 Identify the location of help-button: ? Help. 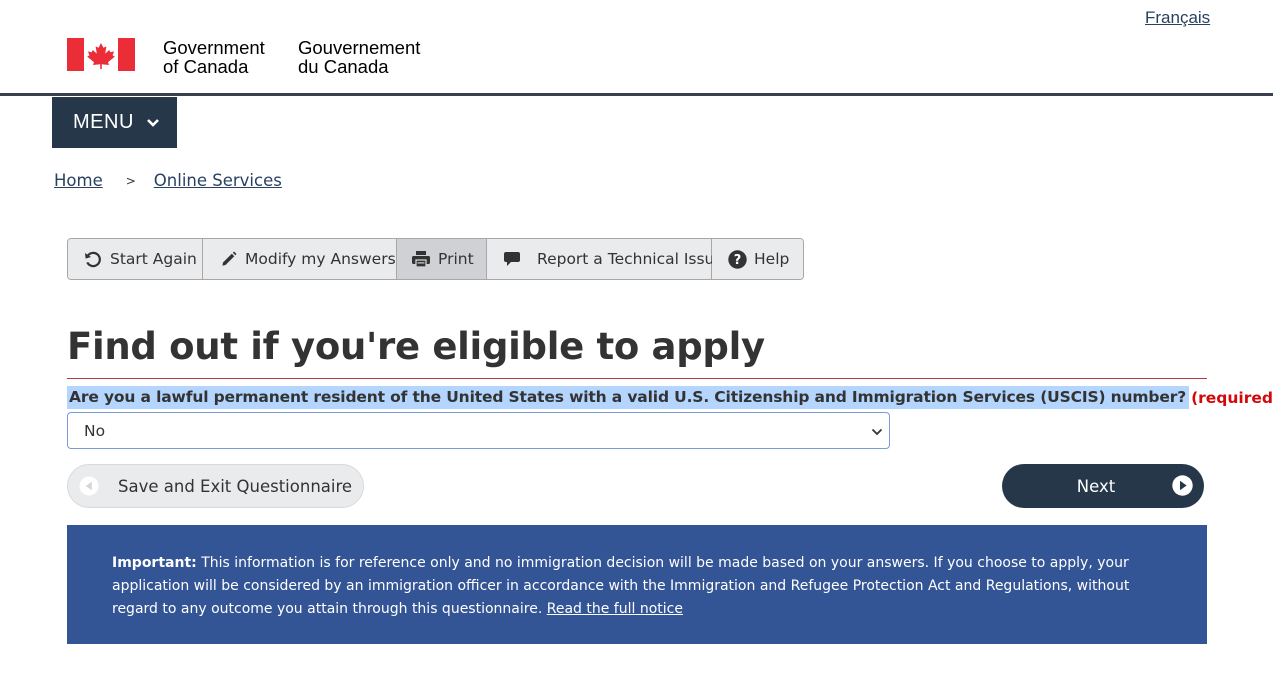
(757, 259).